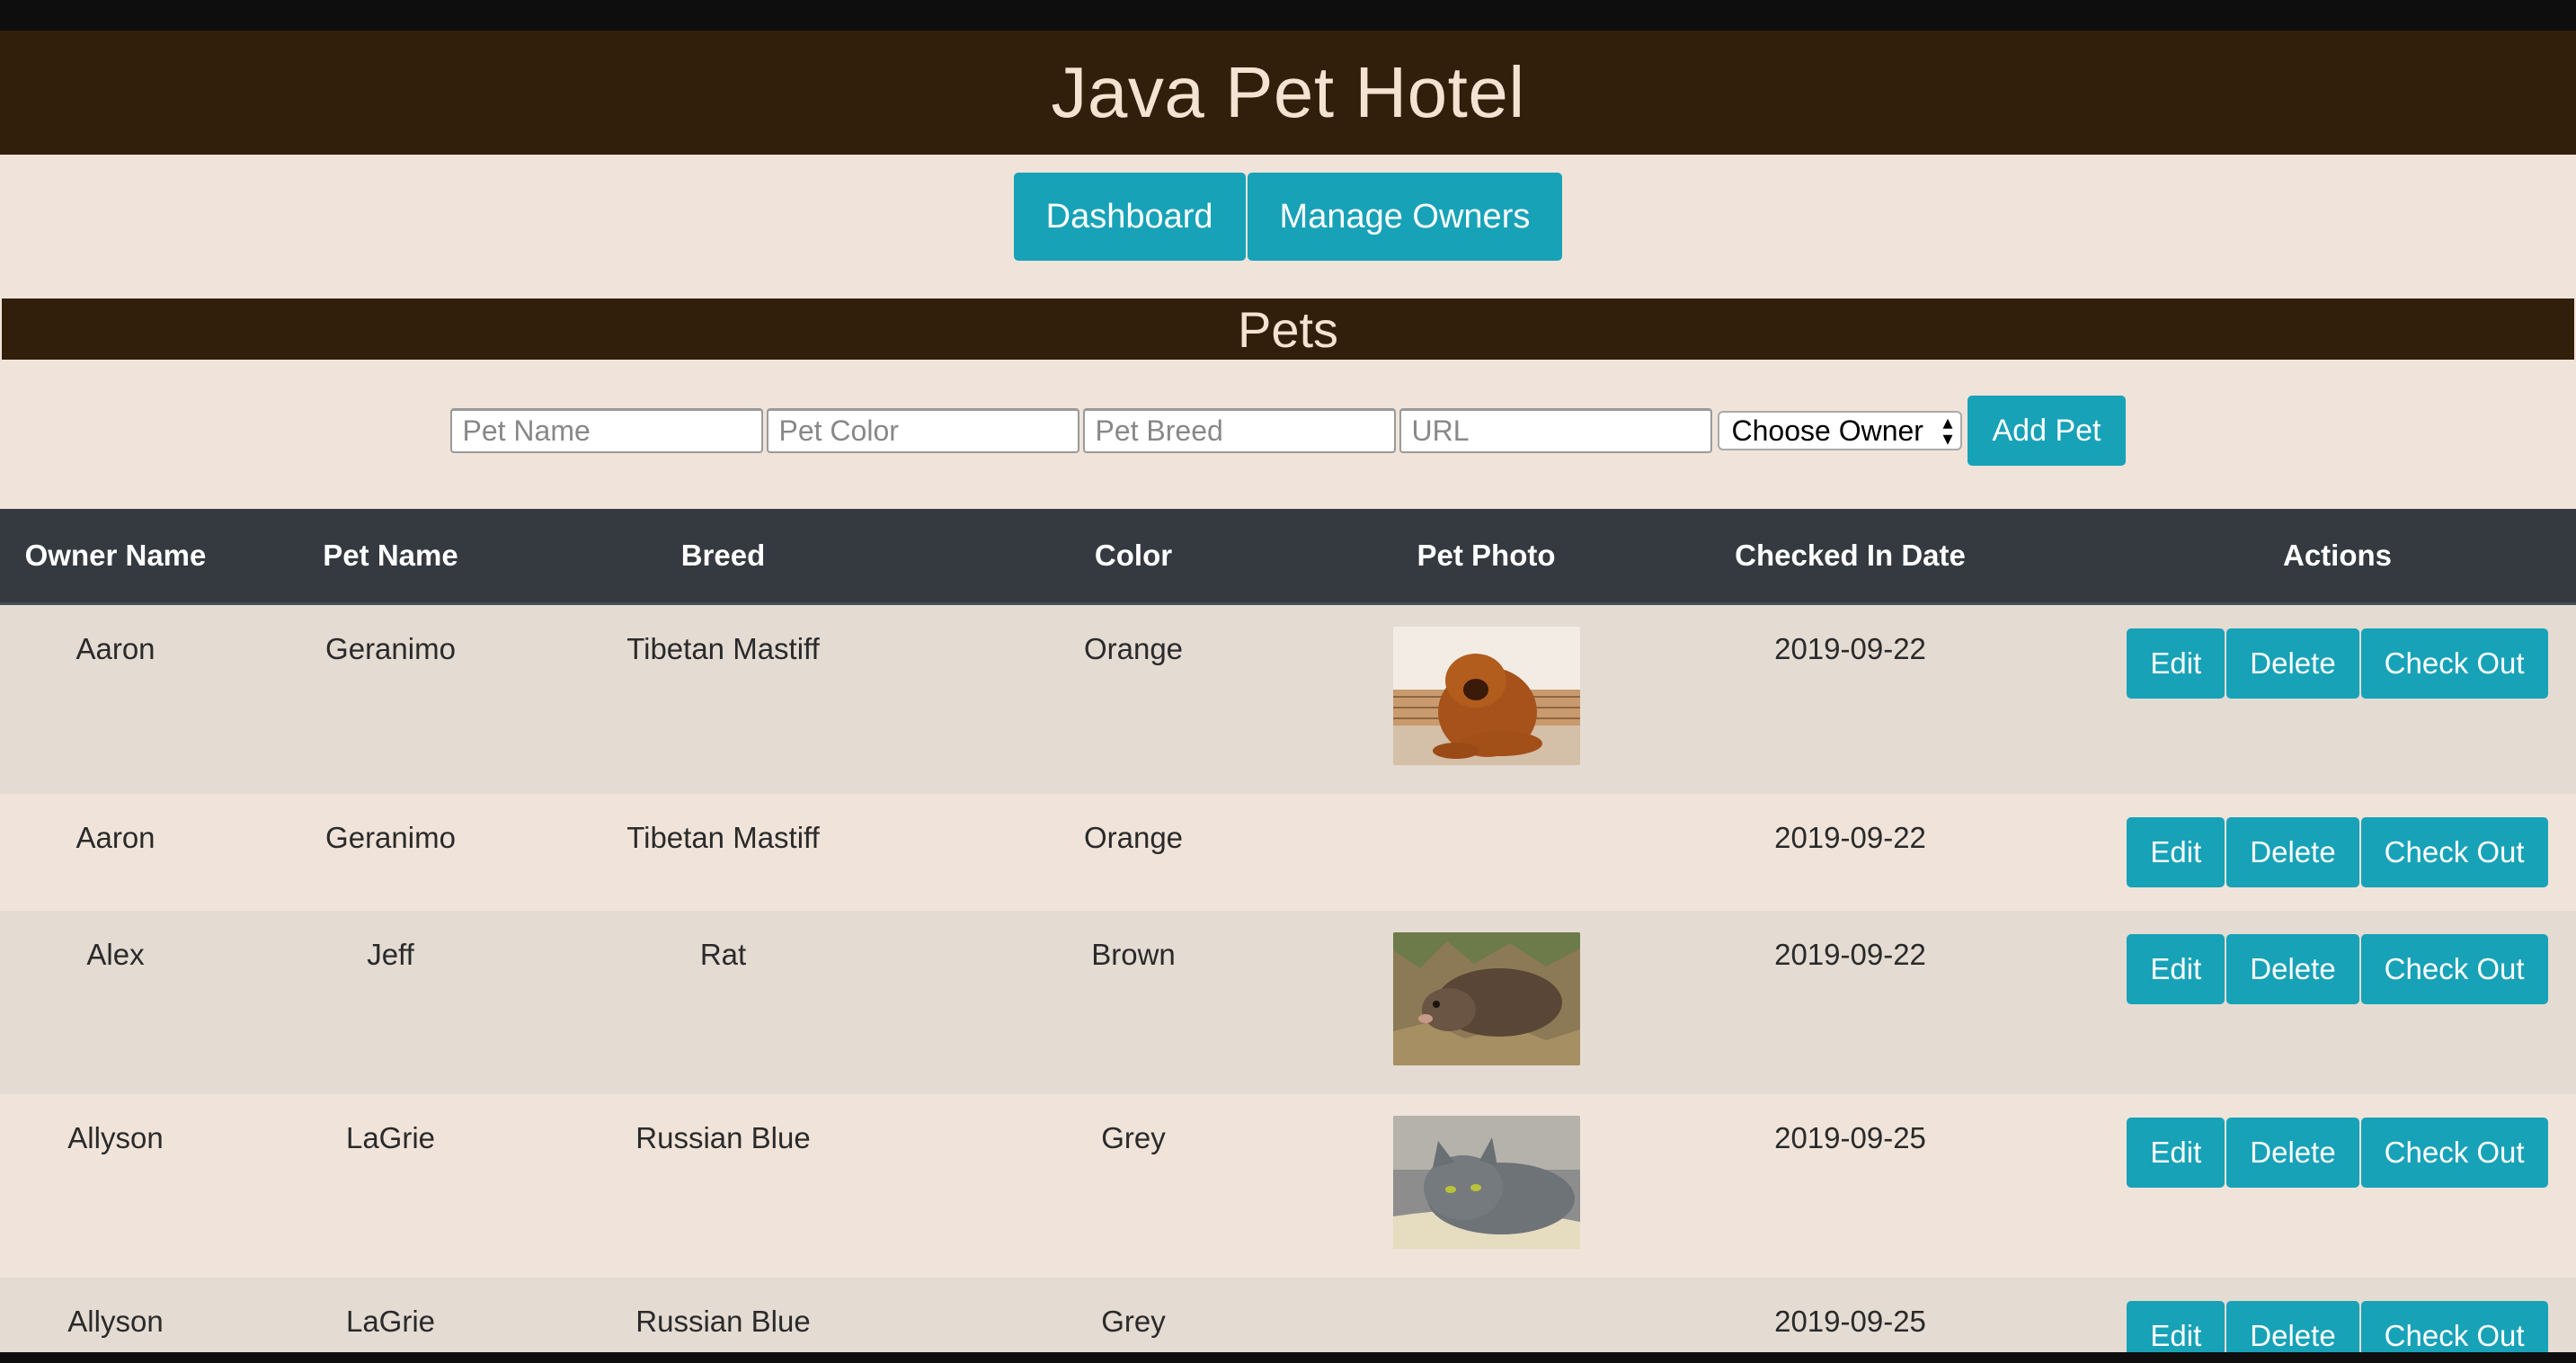  Describe the element at coordinates (1486, 1182) in the screenshot. I see `russian-blue-cat-photo` at that location.